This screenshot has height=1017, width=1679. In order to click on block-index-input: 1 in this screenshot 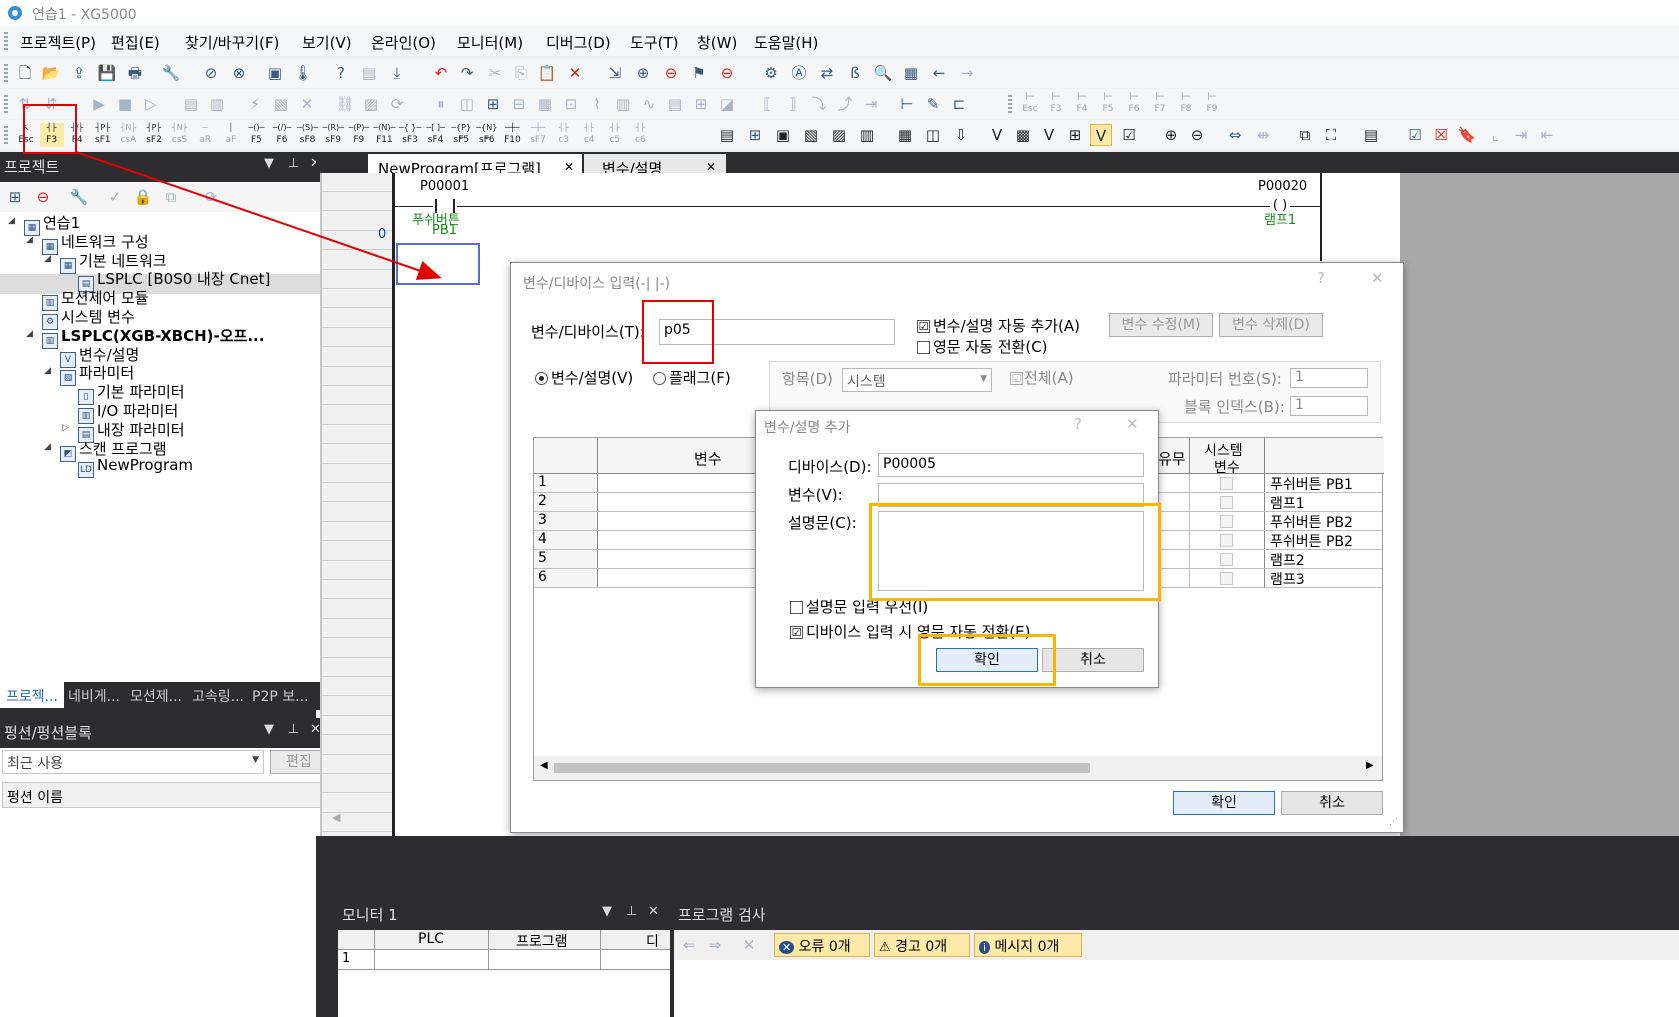, I will do `click(1329, 406)`.